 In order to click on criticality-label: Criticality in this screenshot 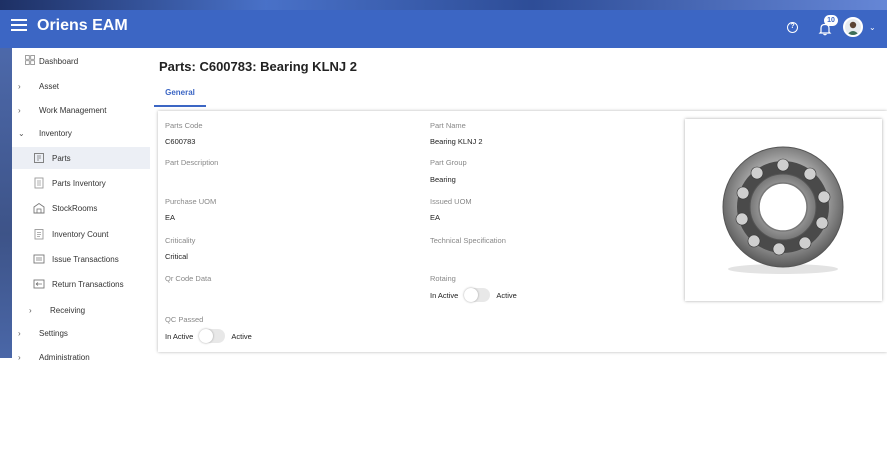, I will do `click(180, 240)`.